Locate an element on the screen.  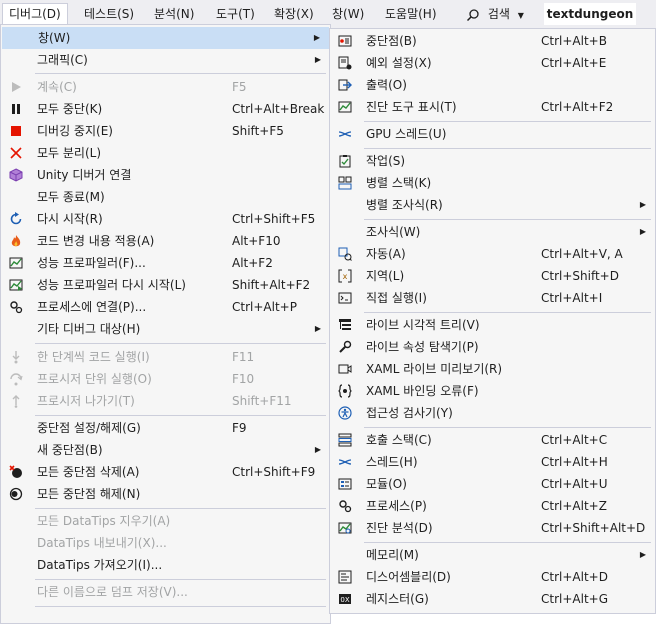
menu-item-shortcut: Ctrl+Alt+I is located at coordinates (572, 298).